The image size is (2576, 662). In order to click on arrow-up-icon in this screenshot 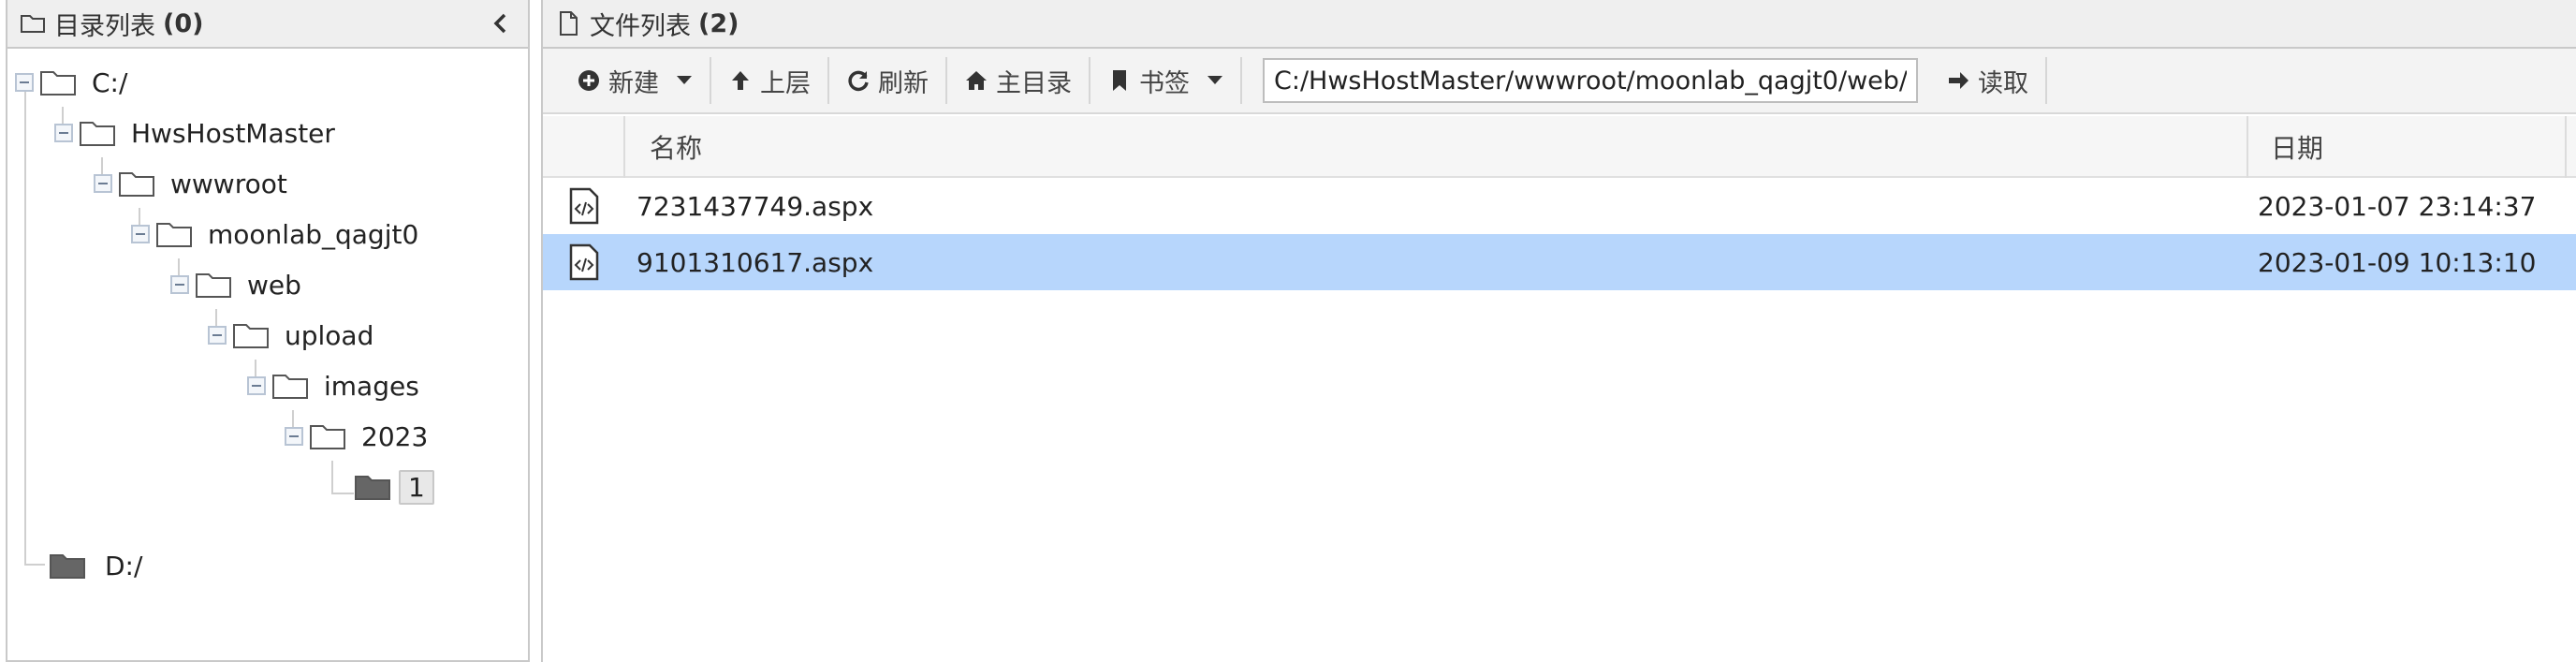, I will do `click(741, 80)`.